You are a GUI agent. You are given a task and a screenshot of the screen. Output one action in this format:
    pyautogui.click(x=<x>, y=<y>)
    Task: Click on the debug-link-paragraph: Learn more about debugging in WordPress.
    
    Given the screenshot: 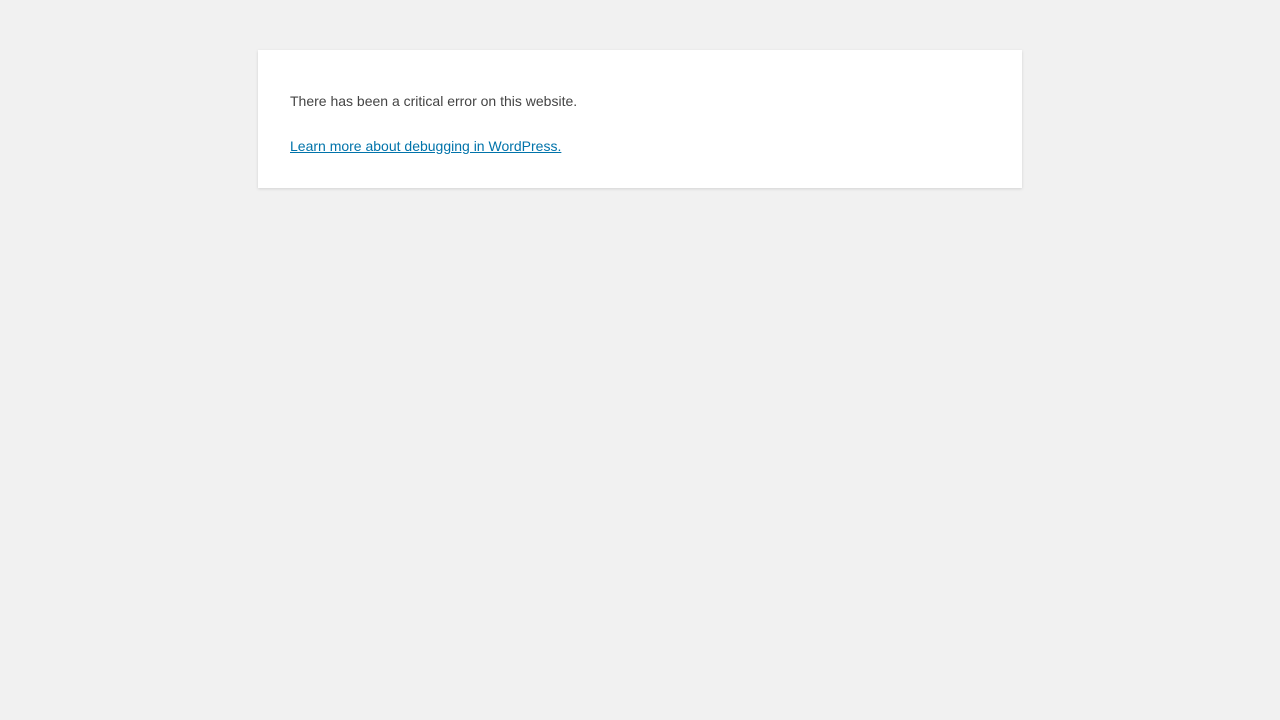 What is the action you would take?
    pyautogui.click(x=640, y=146)
    